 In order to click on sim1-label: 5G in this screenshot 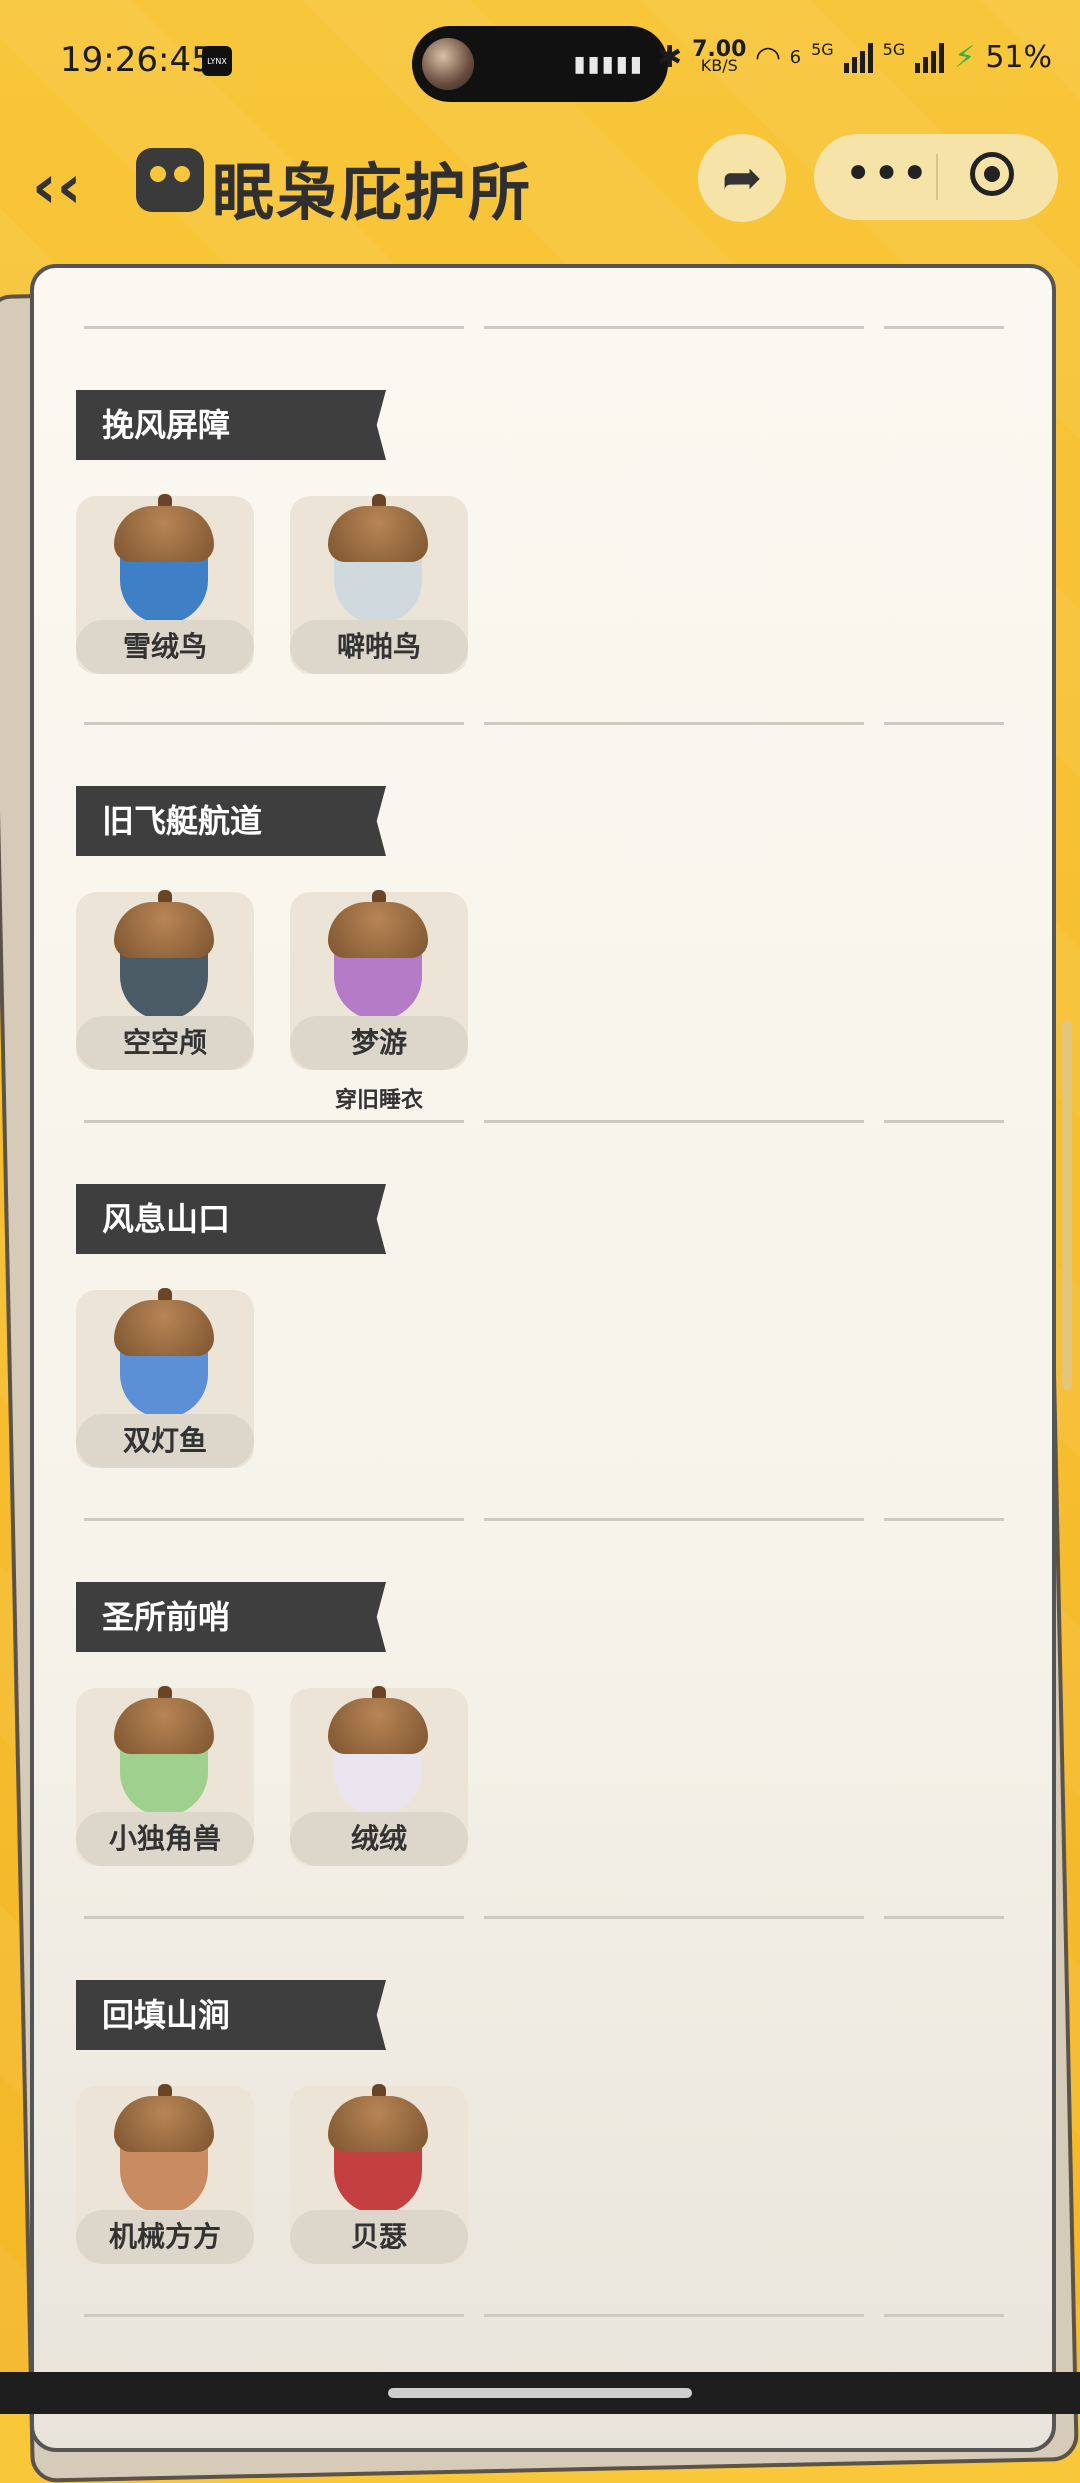, I will do `click(822, 49)`.